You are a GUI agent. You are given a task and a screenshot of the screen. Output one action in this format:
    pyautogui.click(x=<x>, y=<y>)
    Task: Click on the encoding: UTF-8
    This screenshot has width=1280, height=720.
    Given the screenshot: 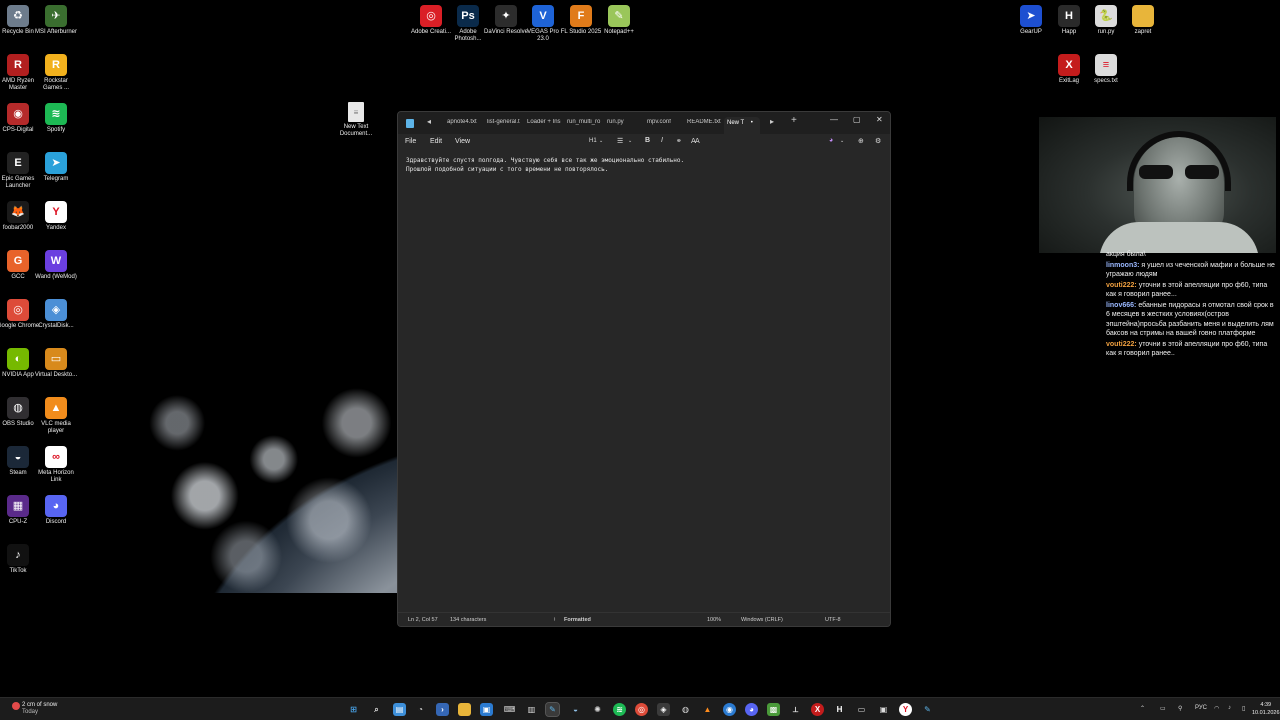 What is the action you would take?
    pyautogui.click(x=833, y=620)
    